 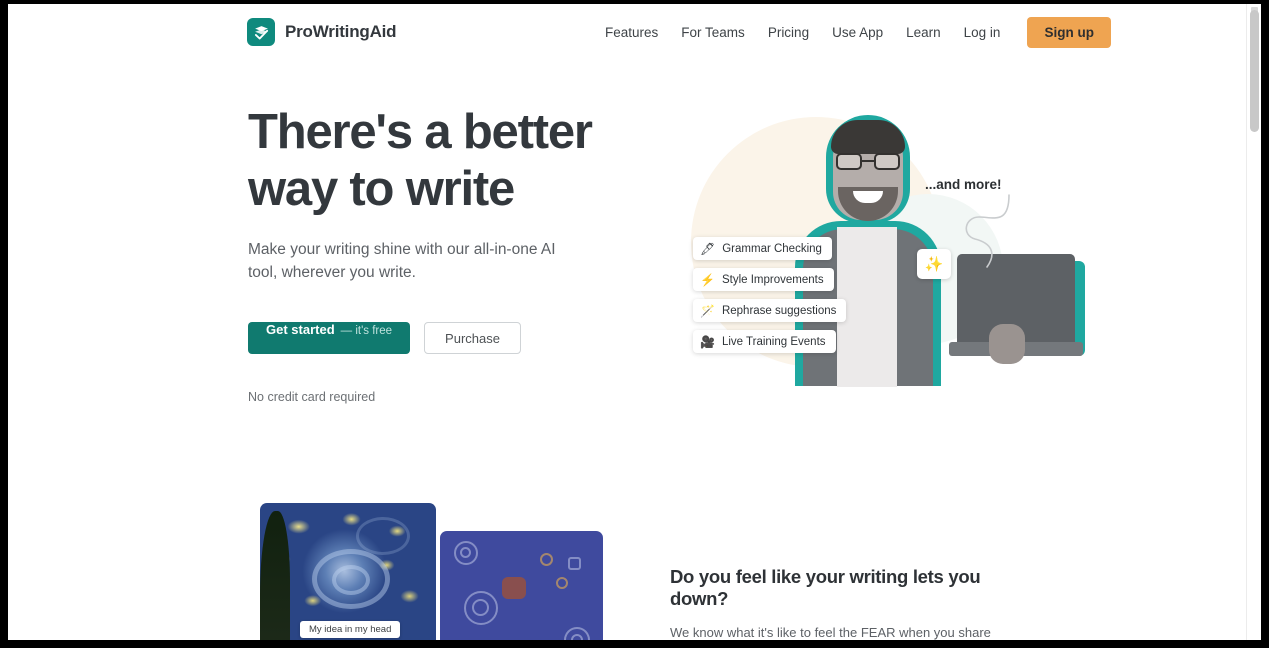 I want to click on cypress-tree, so click(x=275, y=575).